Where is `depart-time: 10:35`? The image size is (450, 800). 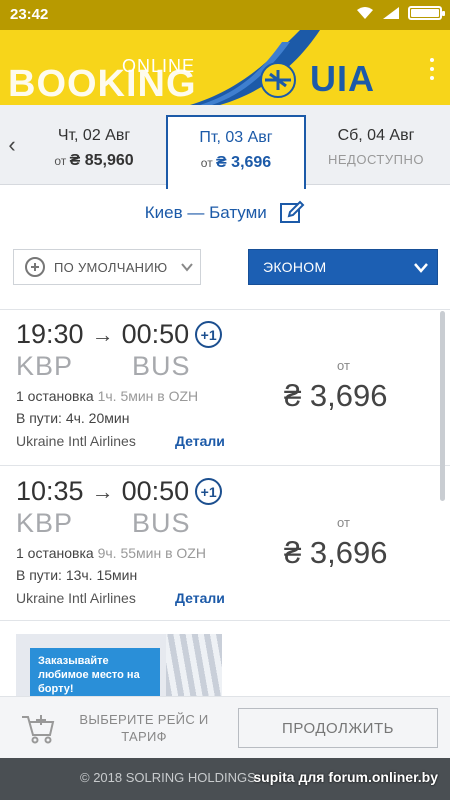 depart-time: 10:35 is located at coordinates (50, 491).